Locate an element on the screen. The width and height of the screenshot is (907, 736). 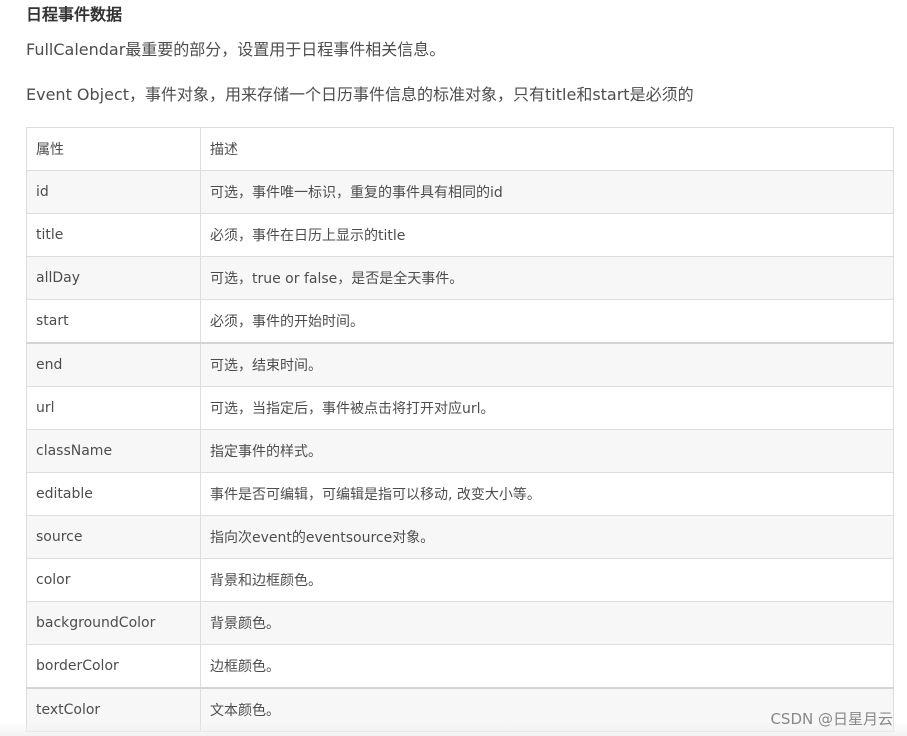
table-row: title 必须，事件在日历上显示的title is located at coordinates (460, 235).